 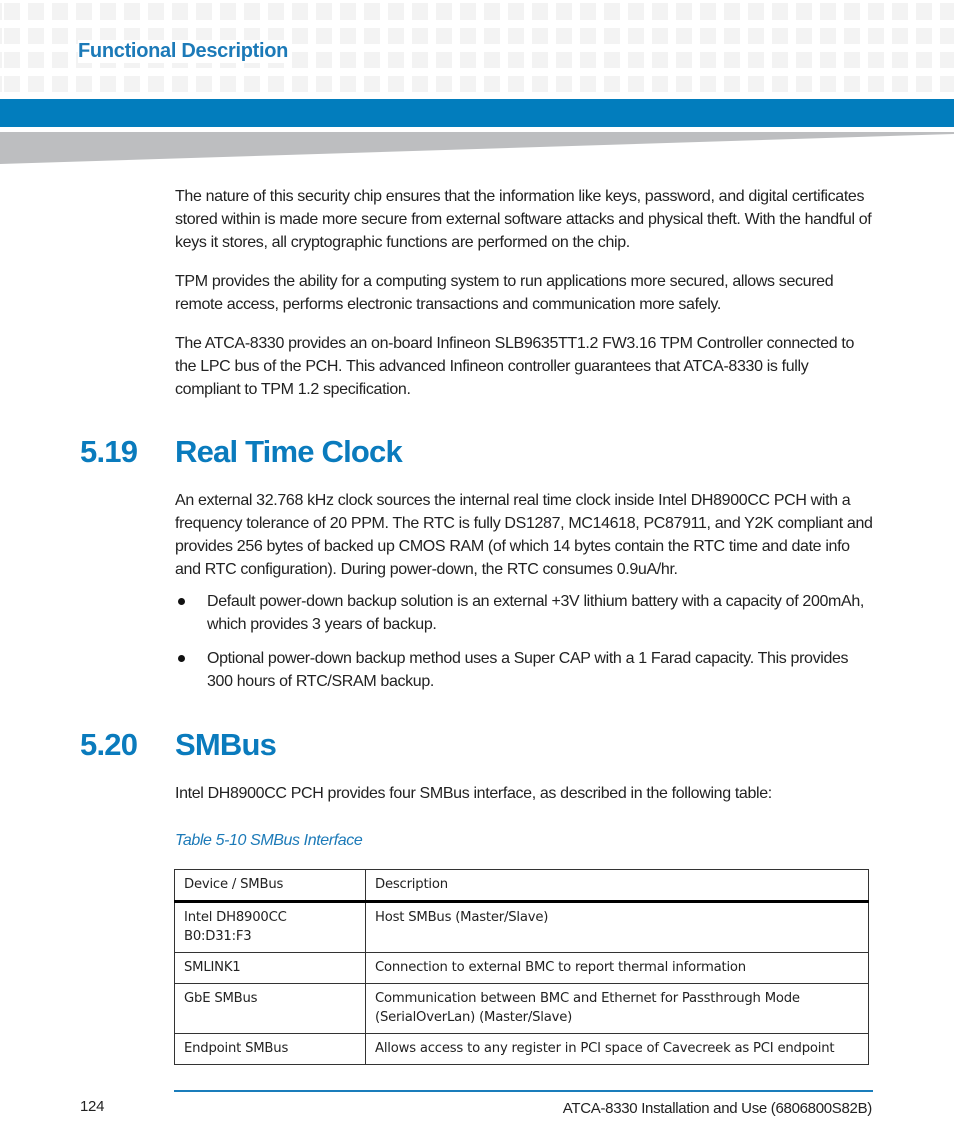 What do you see at coordinates (270, 1008) in the screenshot?
I see `device-cell: GbE SMBus` at bounding box center [270, 1008].